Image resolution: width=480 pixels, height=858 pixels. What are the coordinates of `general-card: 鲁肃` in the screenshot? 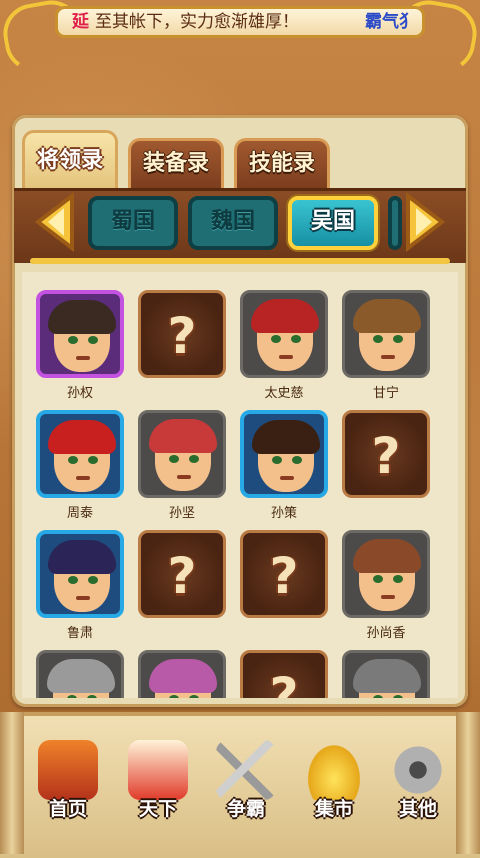 It's located at (80, 585).